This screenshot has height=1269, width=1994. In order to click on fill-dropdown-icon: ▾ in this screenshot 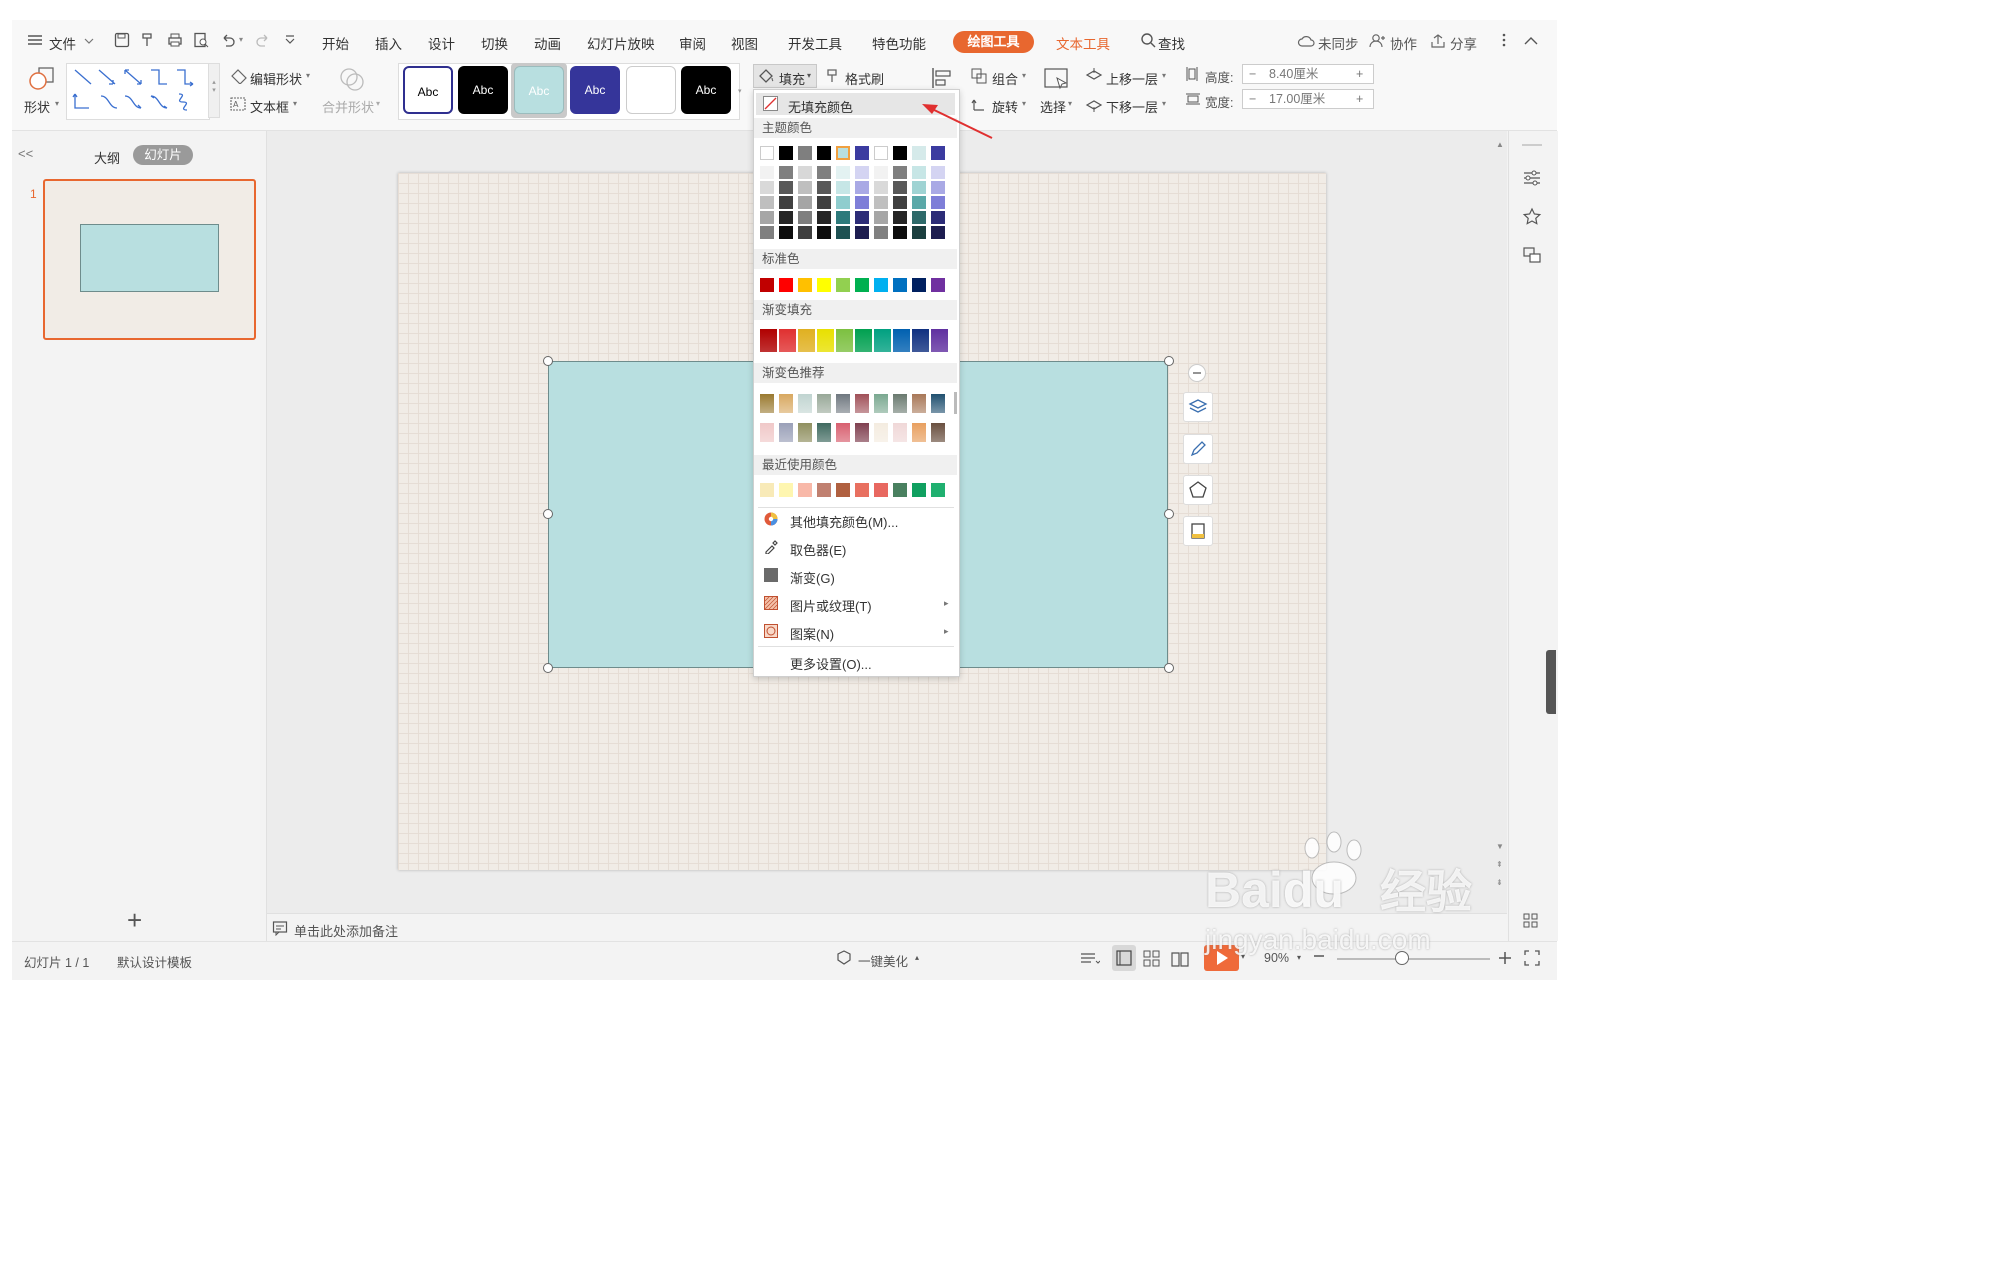, I will do `click(809, 75)`.